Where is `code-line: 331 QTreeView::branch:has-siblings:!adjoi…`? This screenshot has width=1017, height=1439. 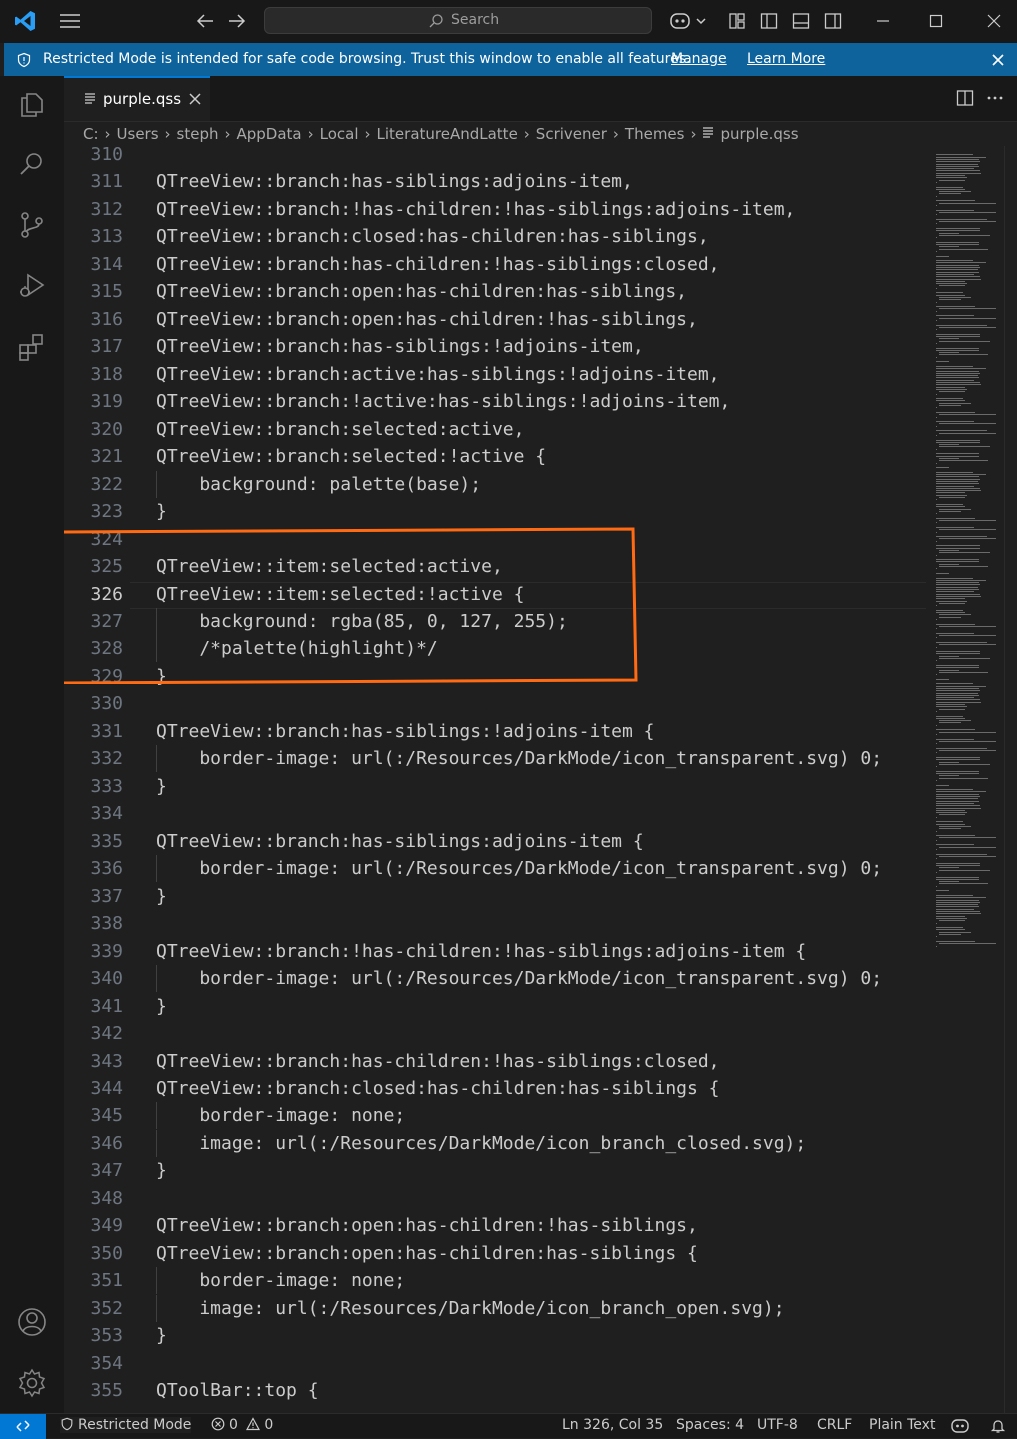 code-line: 331 QTreeView::branch:has-siblings:!adjoi… is located at coordinates (495, 731).